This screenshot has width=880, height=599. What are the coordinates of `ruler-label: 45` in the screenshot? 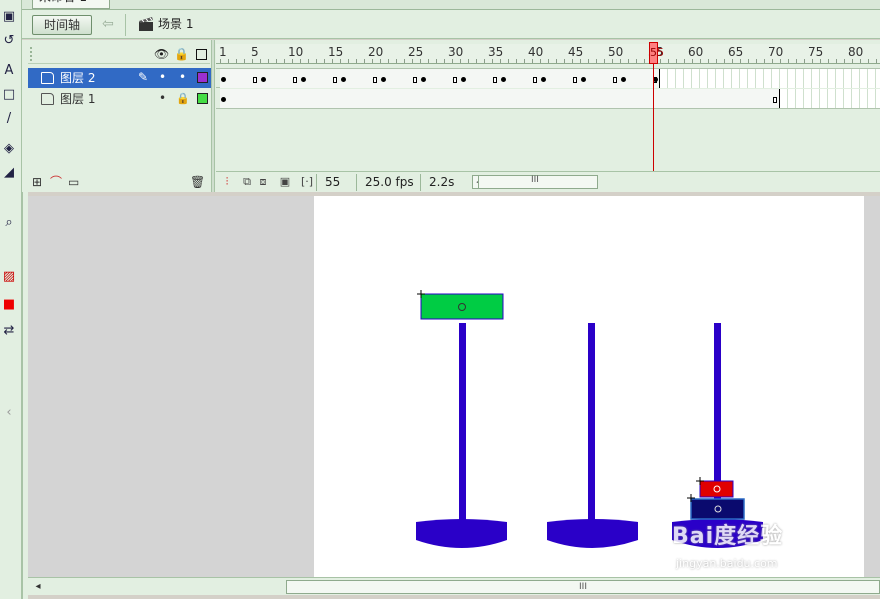 It's located at (576, 52).